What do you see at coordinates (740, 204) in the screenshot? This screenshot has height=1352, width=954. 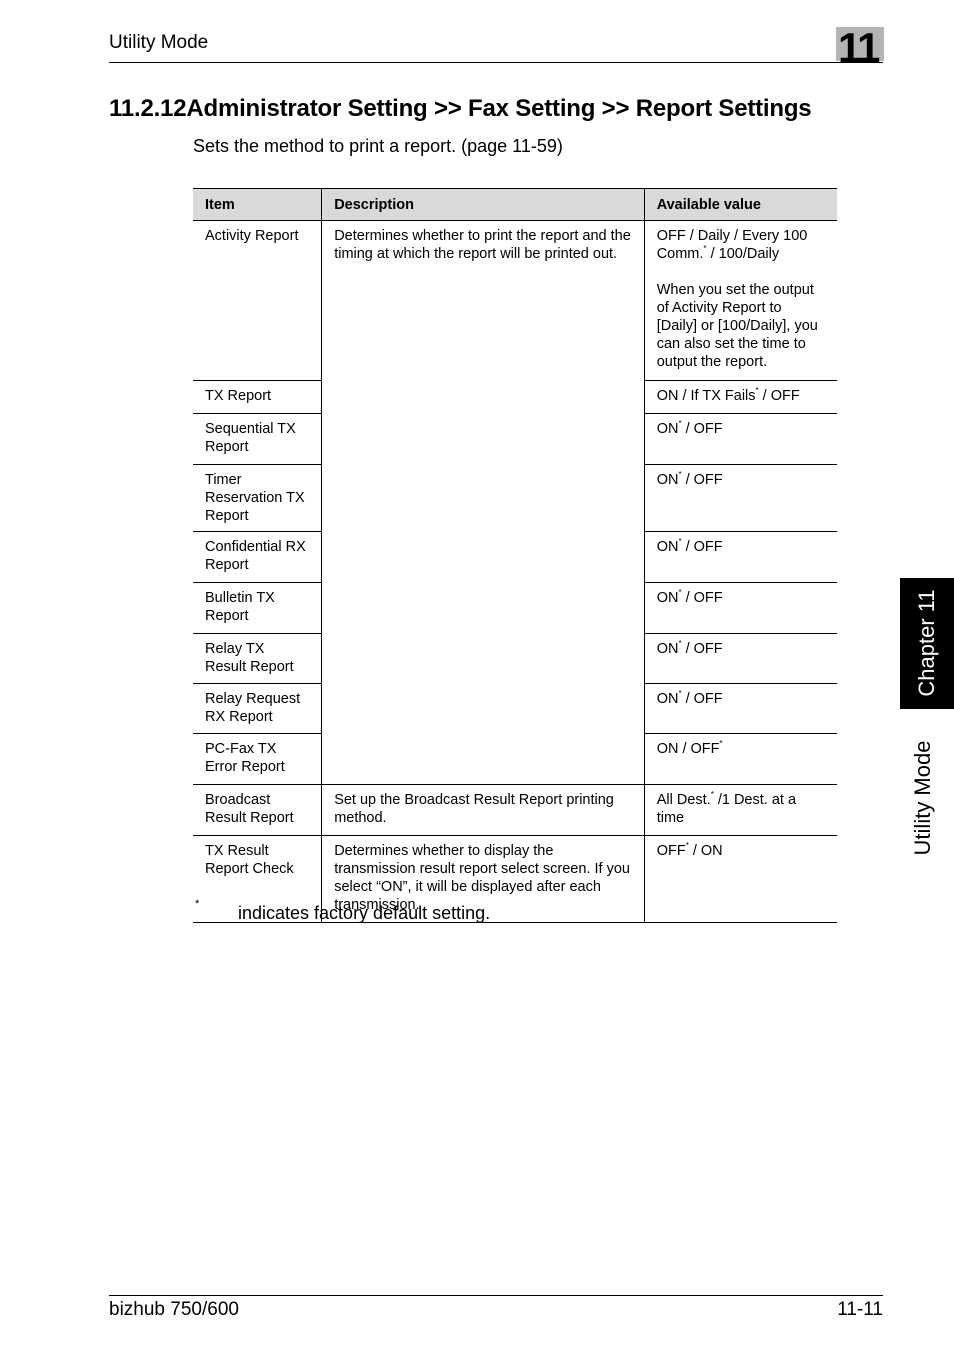 I see `column-header-available-value: Available value` at bounding box center [740, 204].